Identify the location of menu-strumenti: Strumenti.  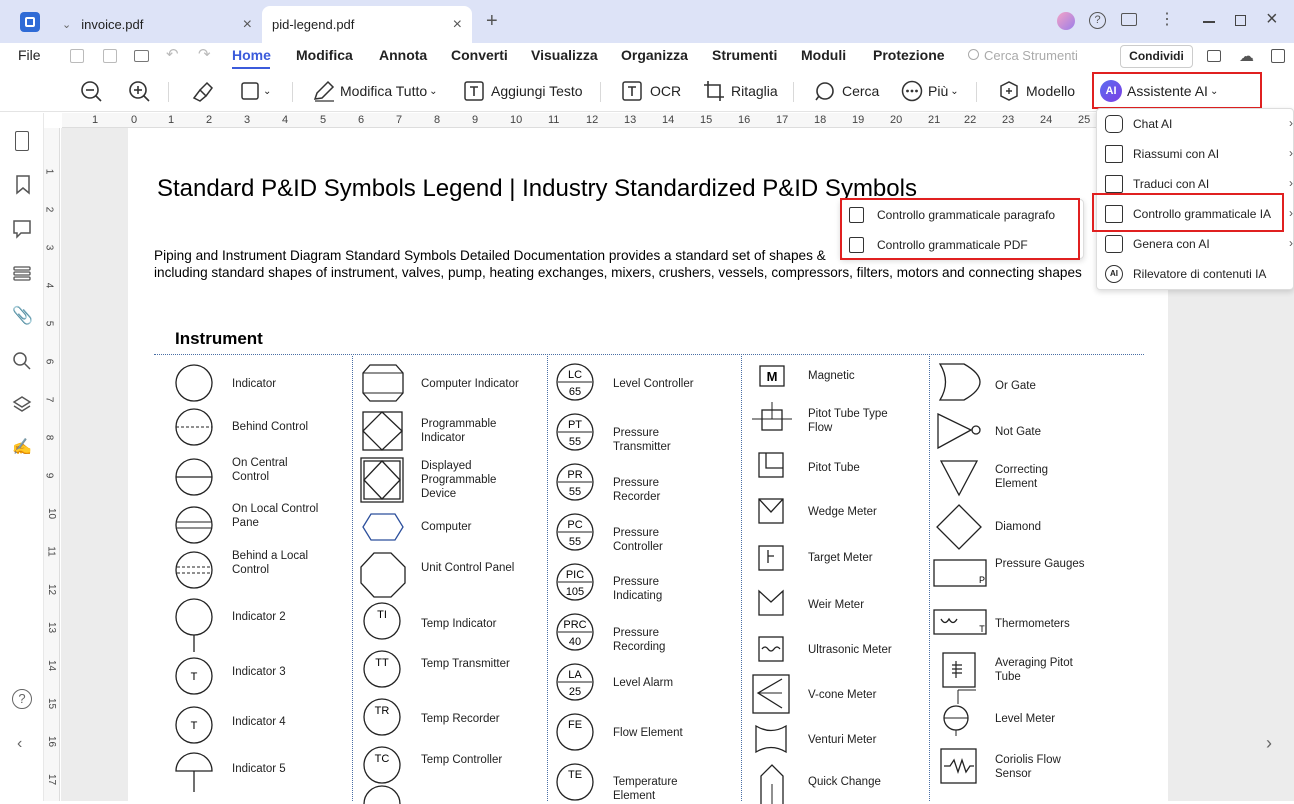
(744, 55).